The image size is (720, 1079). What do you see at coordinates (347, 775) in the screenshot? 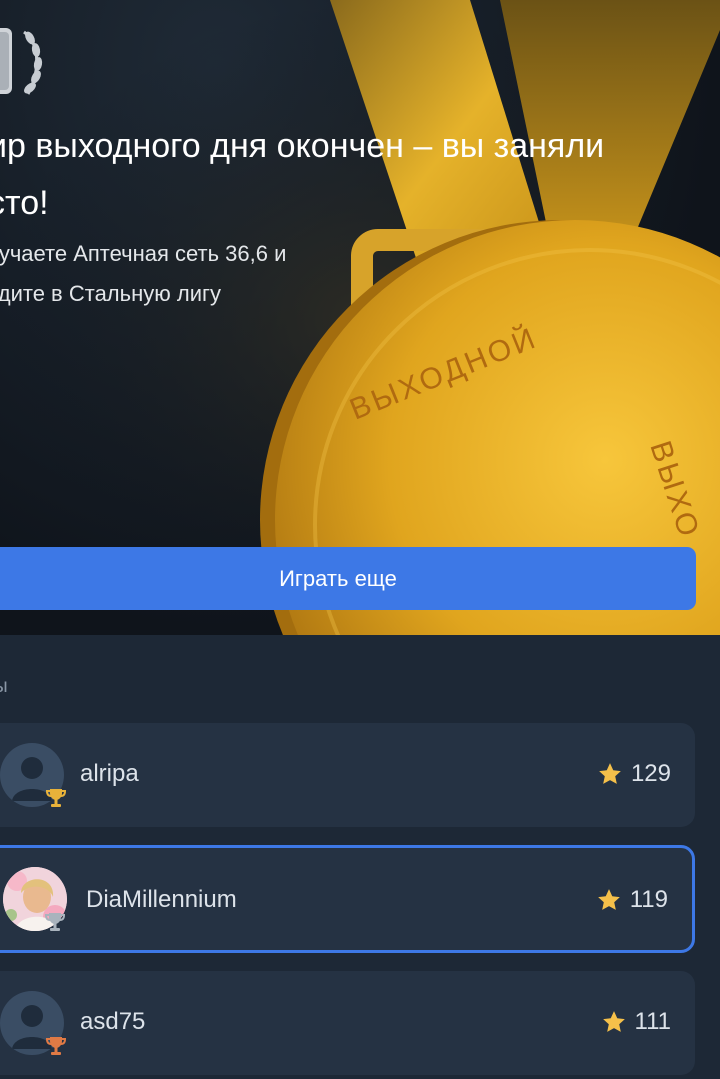
I see `leaderboard-row: alripa 129` at bounding box center [347, 775].